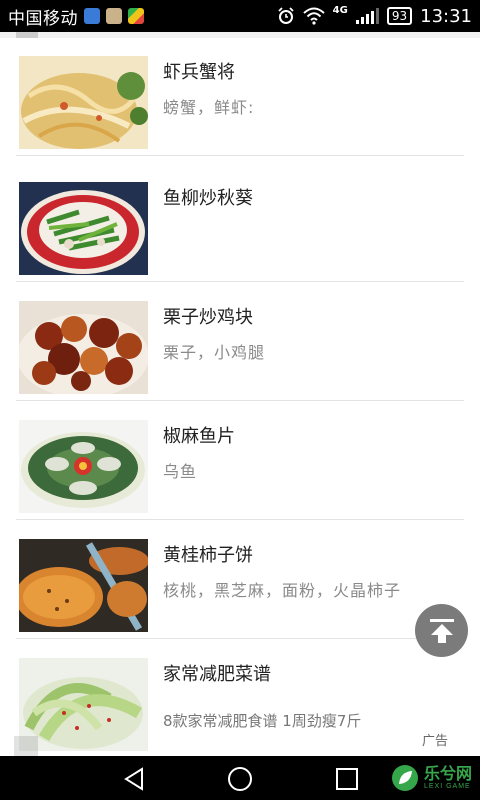 This screenshot has height=800, width=480. Describe the element at coordinates (208, 555) in the screenshot. I see `recipe-title: 黄桂柿子饼` at that location.